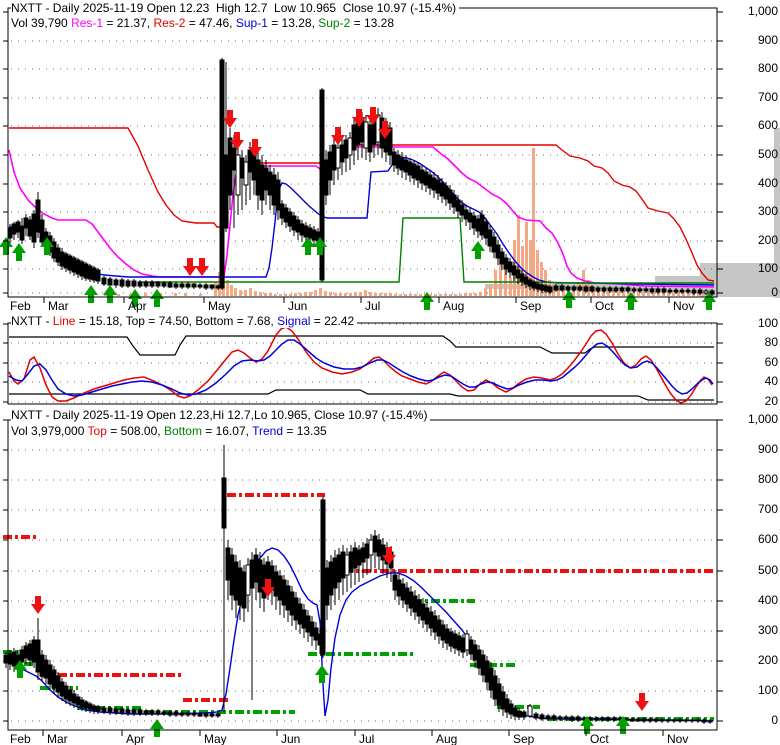  Describe the element at coordinates (97, 431) in the screenshot. I see `header-segment: Top` at that location.